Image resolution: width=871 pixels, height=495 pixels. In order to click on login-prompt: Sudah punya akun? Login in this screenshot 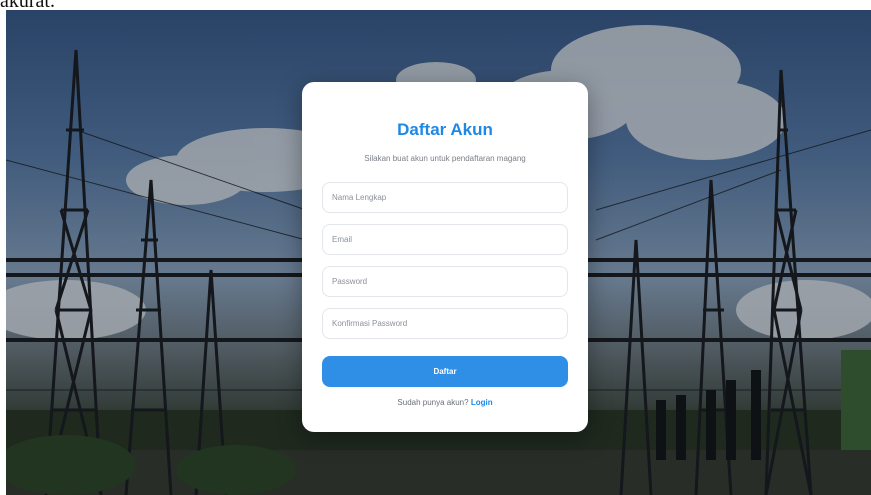, I will do `click(445, 403)`.